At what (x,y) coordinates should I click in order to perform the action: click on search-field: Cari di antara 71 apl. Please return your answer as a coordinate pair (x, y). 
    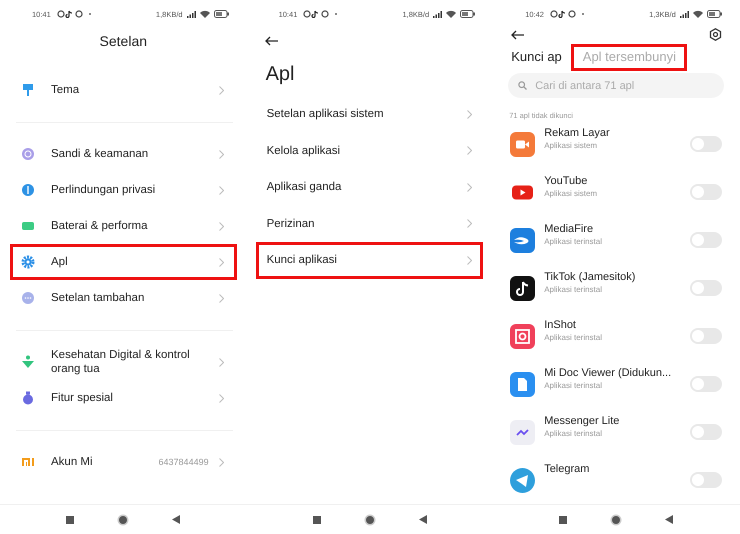
    Looking at the image, I should click on (616, 85).